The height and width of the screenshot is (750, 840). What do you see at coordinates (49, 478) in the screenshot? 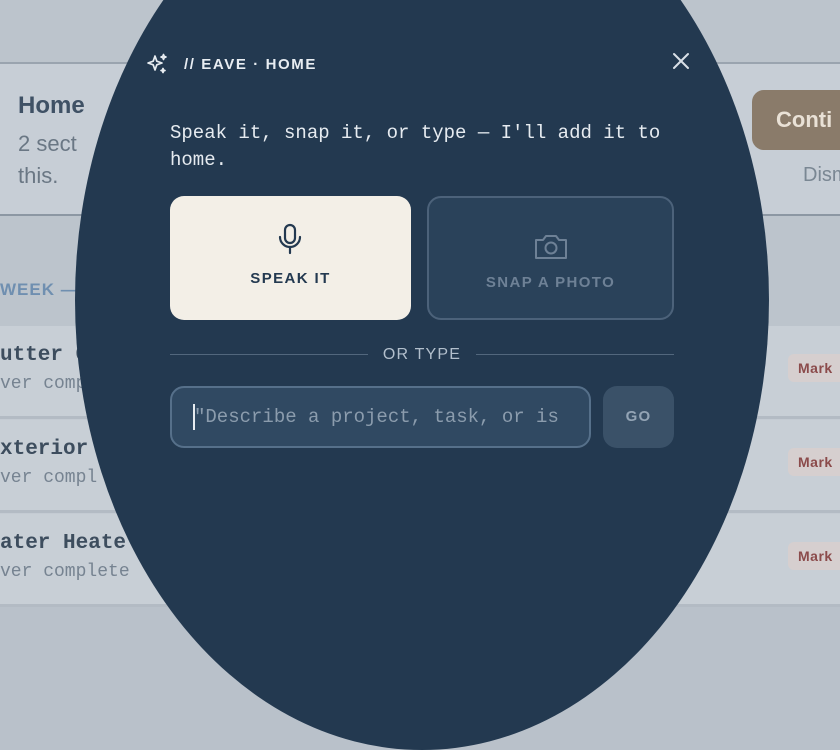
I see `task-row-subtitle: ver compl` at bounding box center [49, 478].